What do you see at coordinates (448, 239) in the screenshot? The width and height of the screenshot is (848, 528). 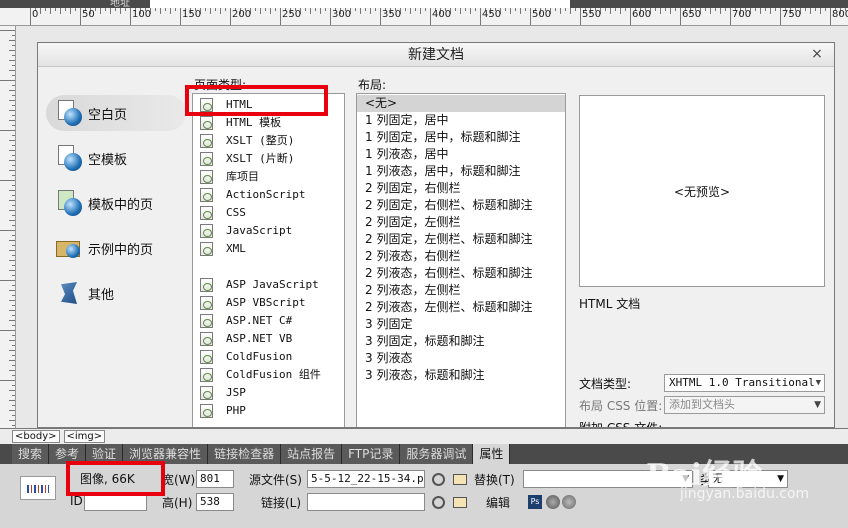 I see `layout-item: 2 列固定，左侧栏、标题和脚注` at bounding box center [448, 239].